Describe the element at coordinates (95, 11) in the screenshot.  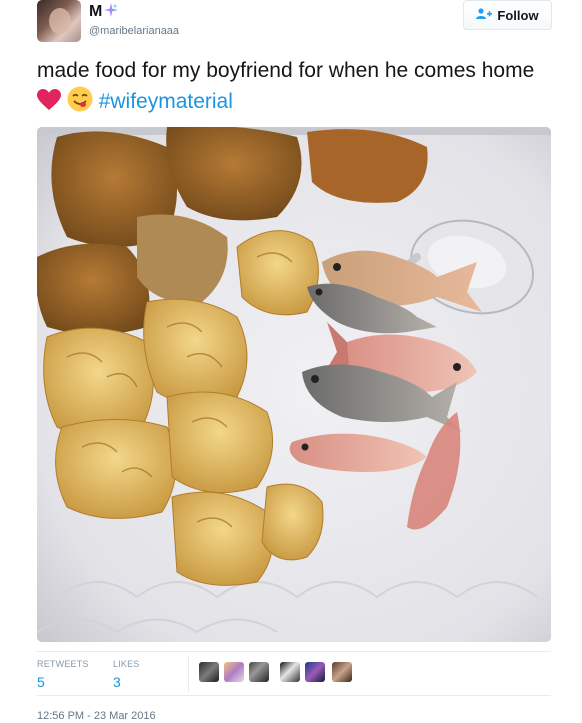
I see `author-name: M` at that location.